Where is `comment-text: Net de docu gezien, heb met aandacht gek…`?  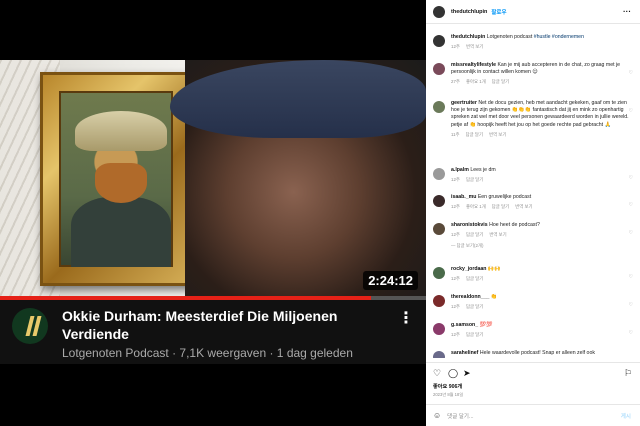 comment-text: Net de docu gezien, heb met aandacht gek… is located at coordinates (540, 114).